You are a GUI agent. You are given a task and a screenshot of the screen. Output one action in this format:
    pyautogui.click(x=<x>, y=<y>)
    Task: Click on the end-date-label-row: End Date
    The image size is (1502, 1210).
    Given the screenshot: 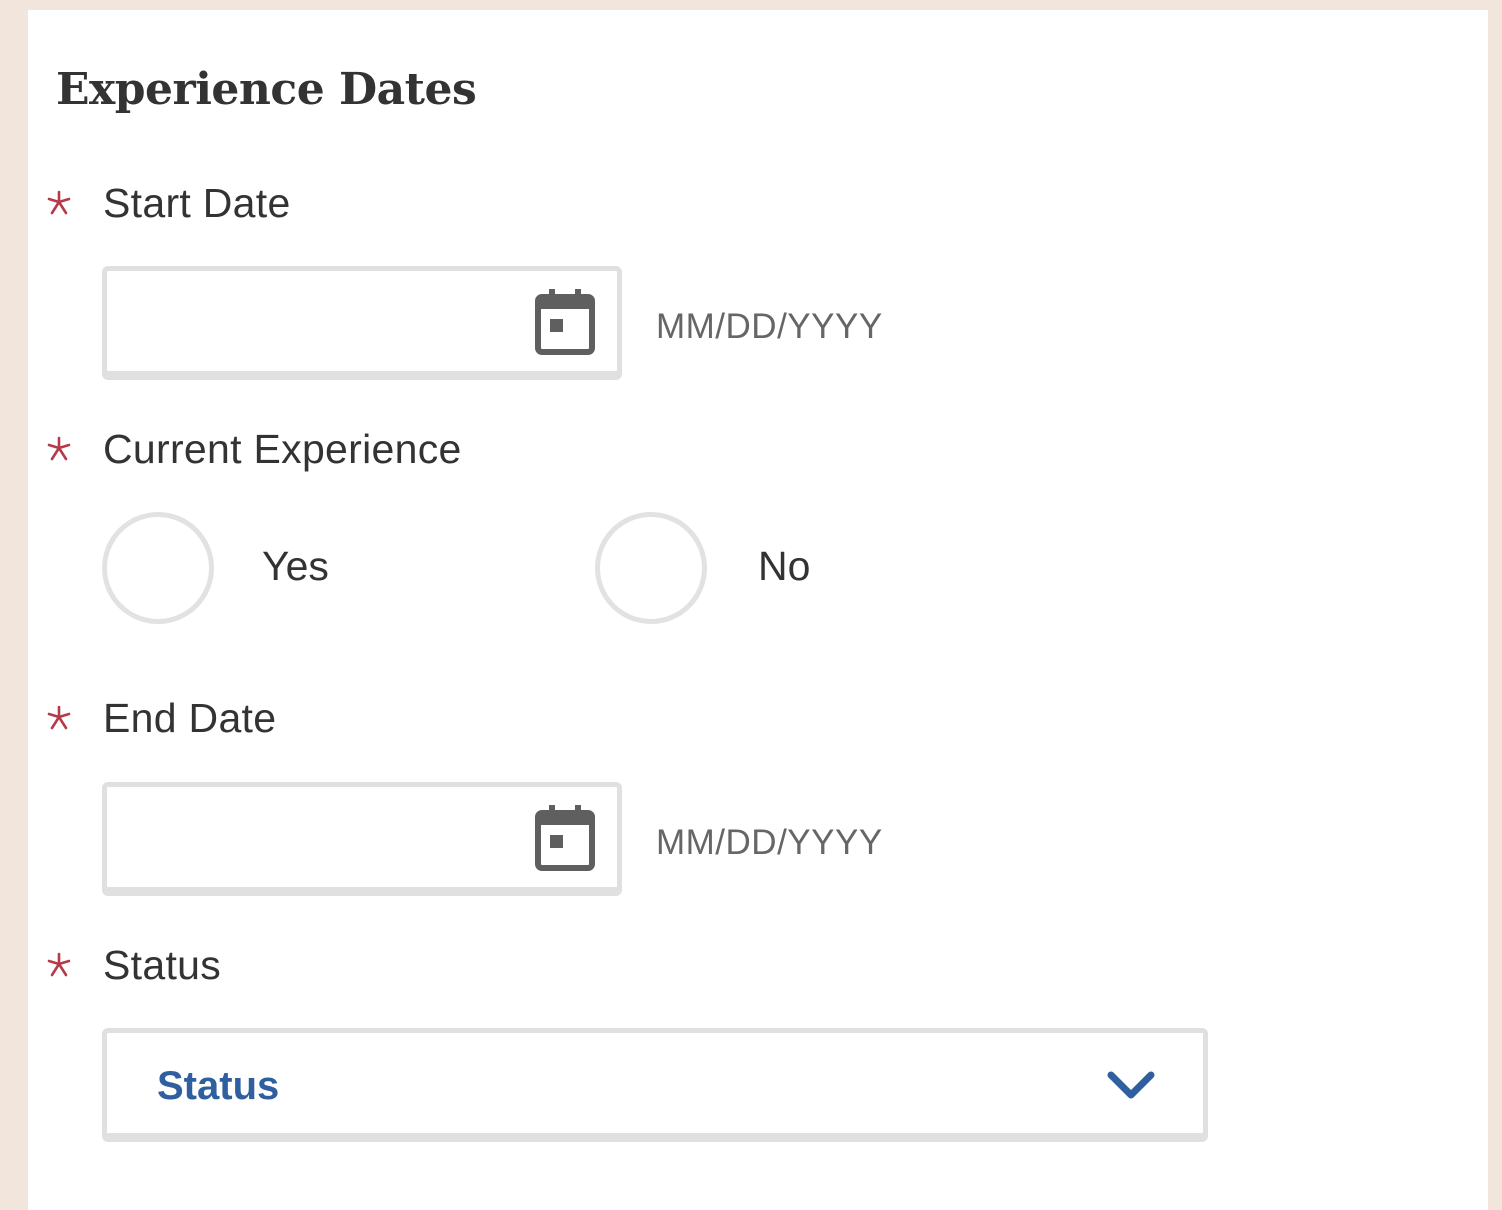 What is the action you would take?
    pyautogui.click(x=161, y=718)
    